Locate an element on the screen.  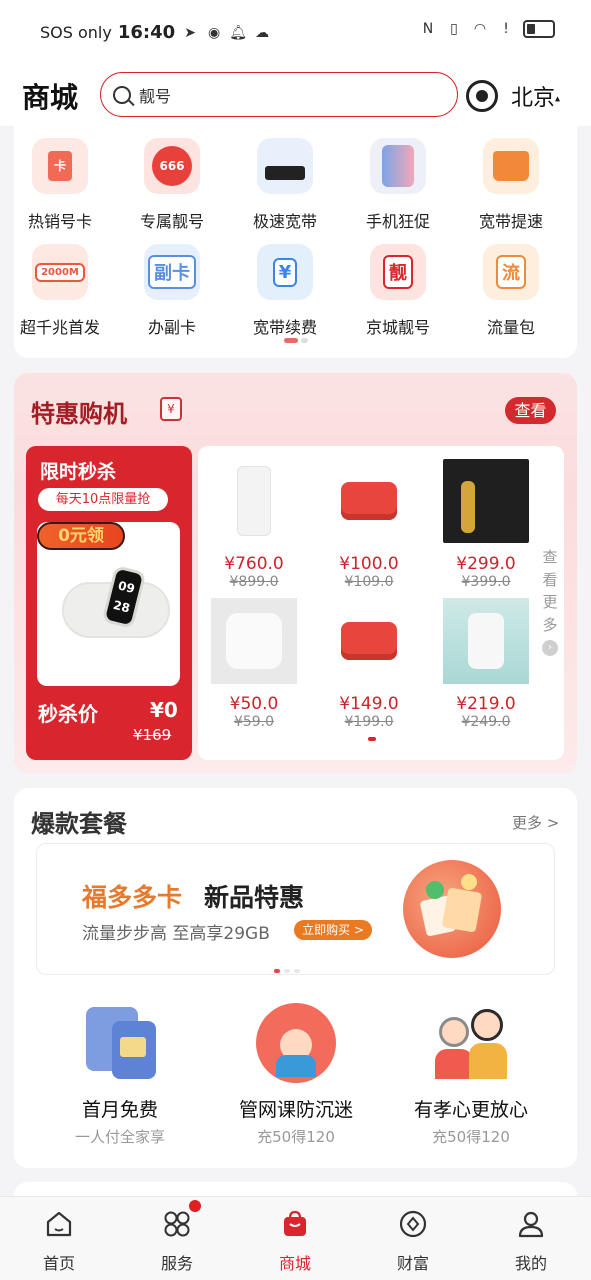
product-old-price: ¥199.0 is located at coordinates (369, 722).